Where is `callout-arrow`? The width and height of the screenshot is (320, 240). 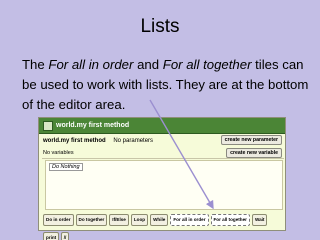
callout-arrow is located at coordinates (181, 154).